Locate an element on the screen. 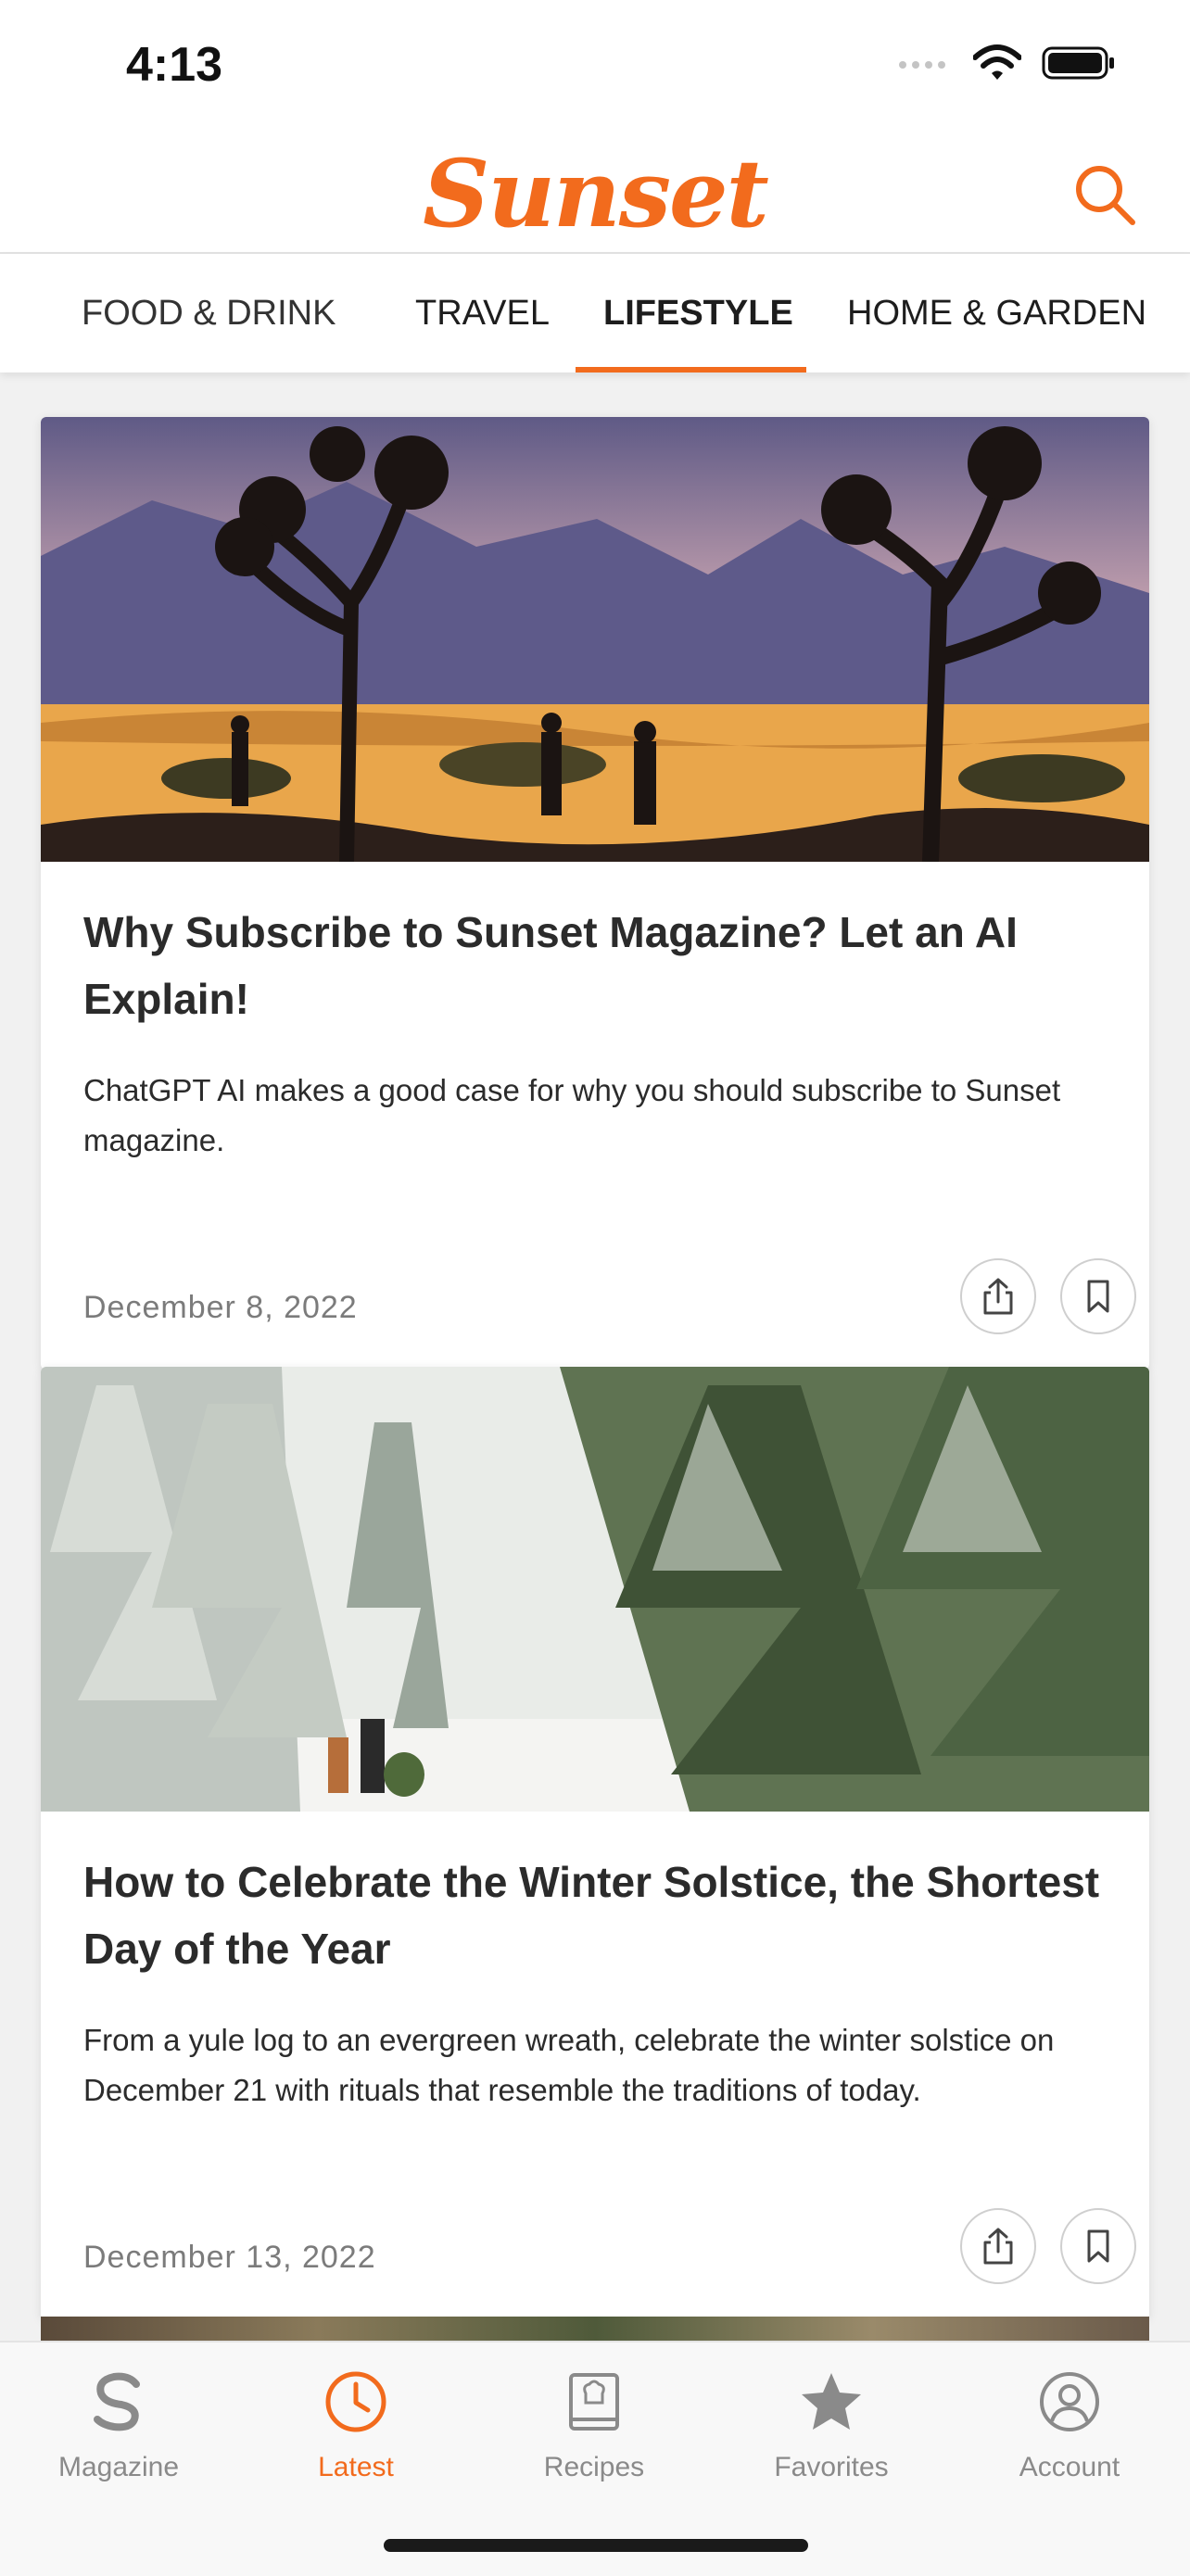 This screenshot has height=2576, width=1190. tabbar-recipes: Recipes is located at coordinates (594, 2422).